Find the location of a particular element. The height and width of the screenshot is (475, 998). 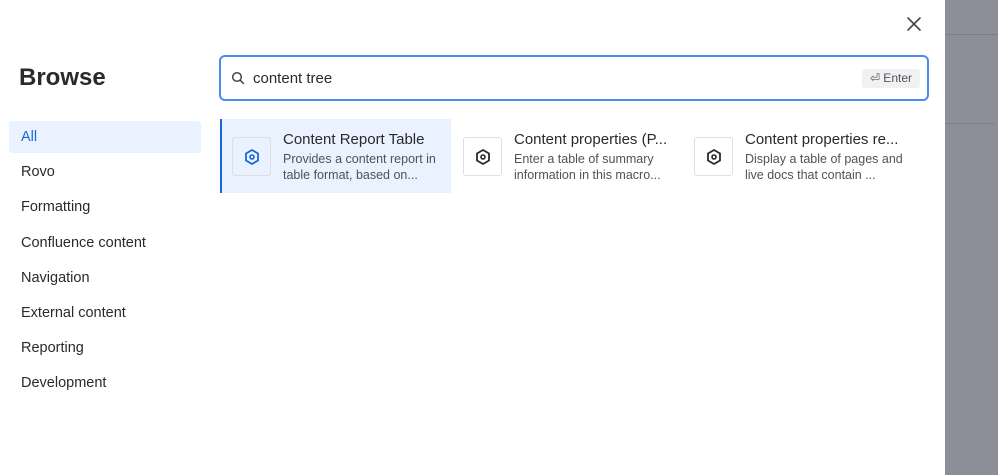

sidebar-item-reporting: Reporting is located at coordinates (105, 348).